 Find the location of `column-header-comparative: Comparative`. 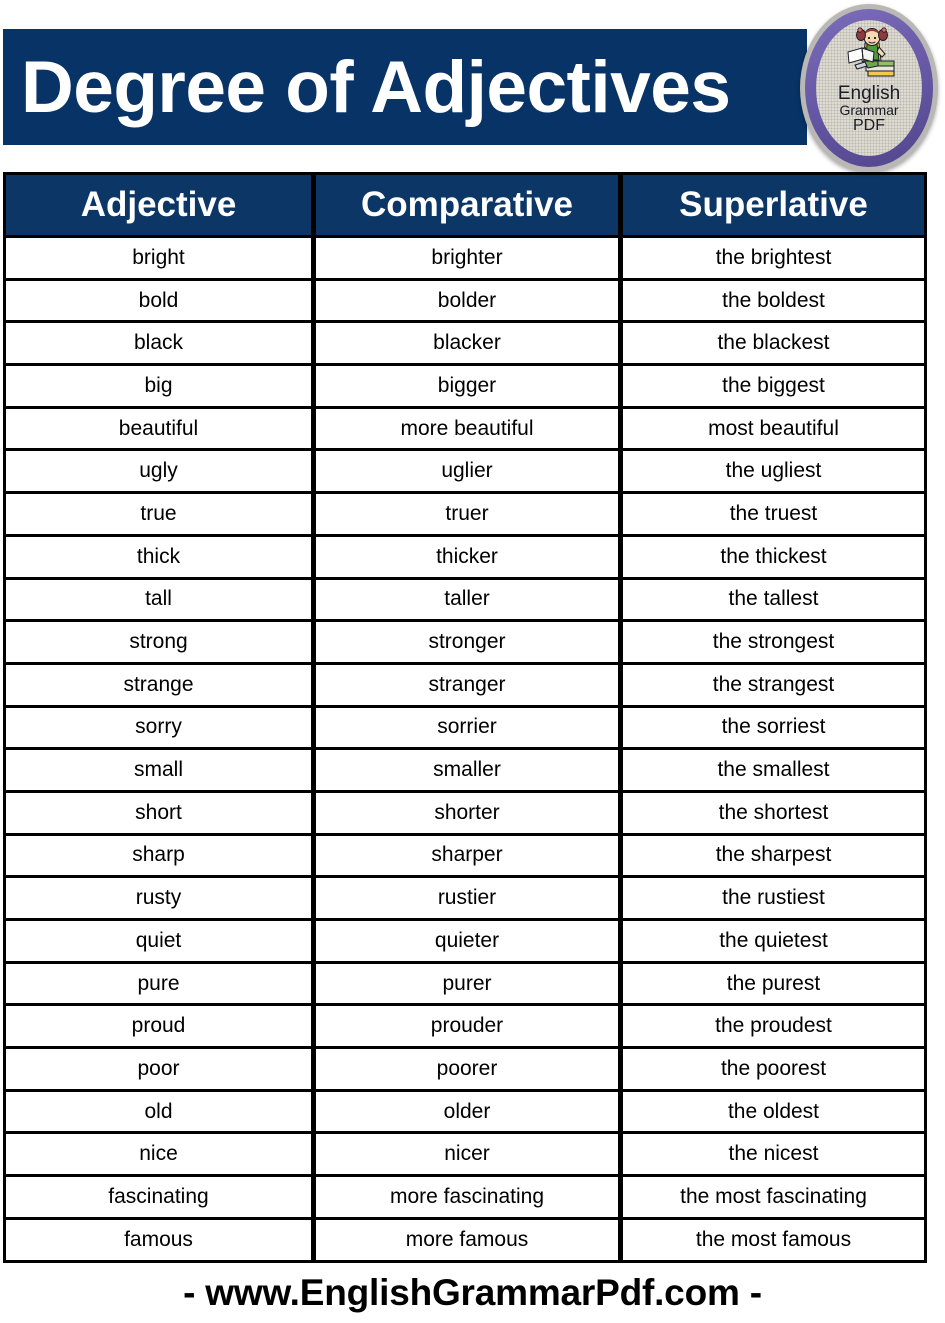

column-header-comparative: Comparative is located at coordinates (466, 205).